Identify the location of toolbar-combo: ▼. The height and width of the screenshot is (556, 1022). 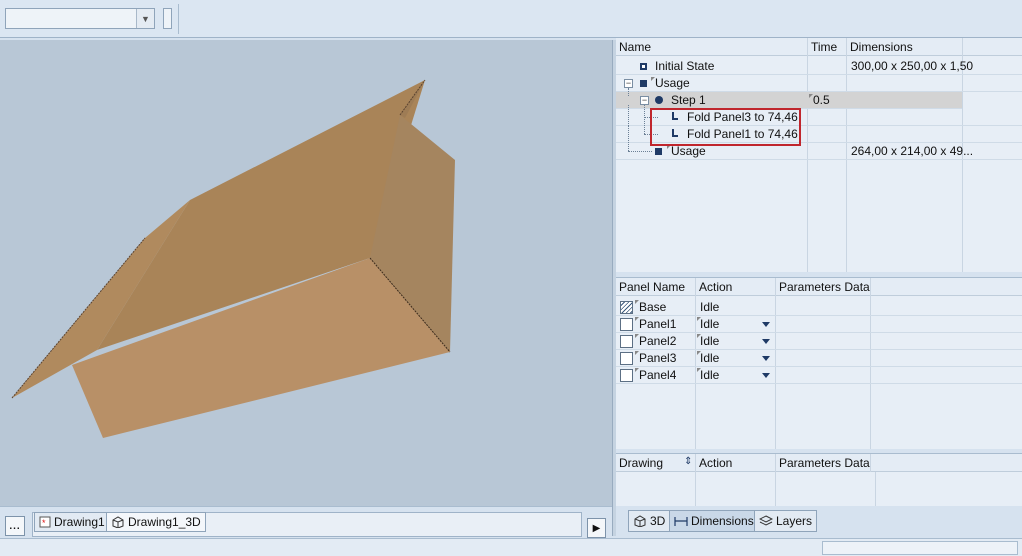
(80, 18).